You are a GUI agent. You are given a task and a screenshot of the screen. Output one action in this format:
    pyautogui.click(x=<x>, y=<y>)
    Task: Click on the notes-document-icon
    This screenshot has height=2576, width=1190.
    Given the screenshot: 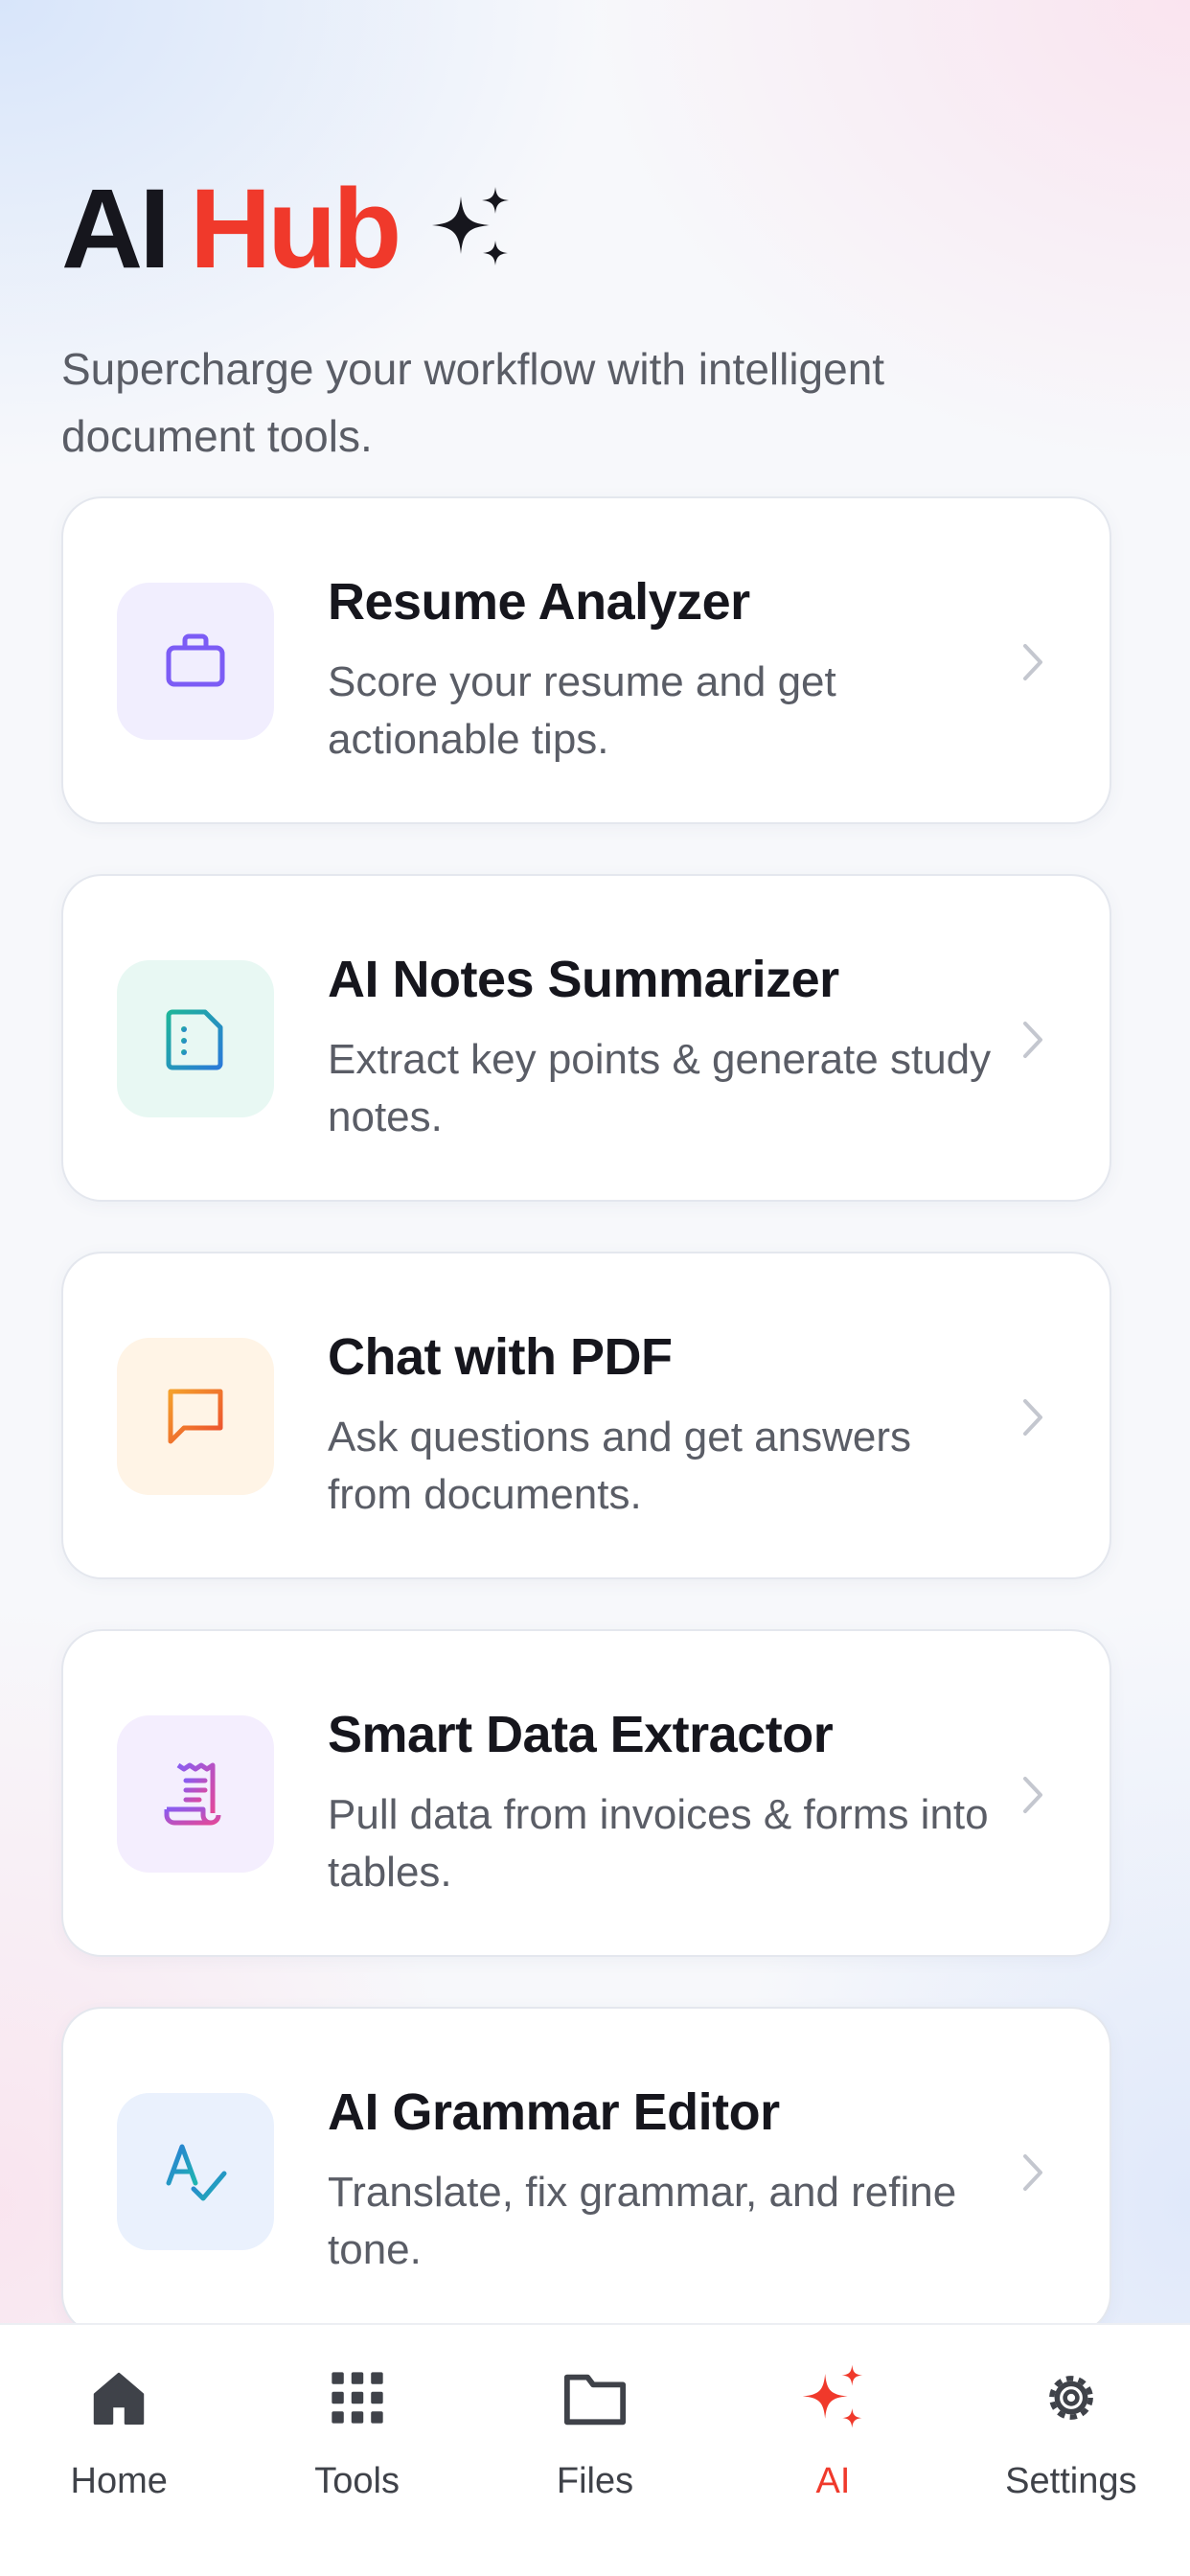 What is the action you would take?
    pyautogui.click(x=195, y=1039)
    